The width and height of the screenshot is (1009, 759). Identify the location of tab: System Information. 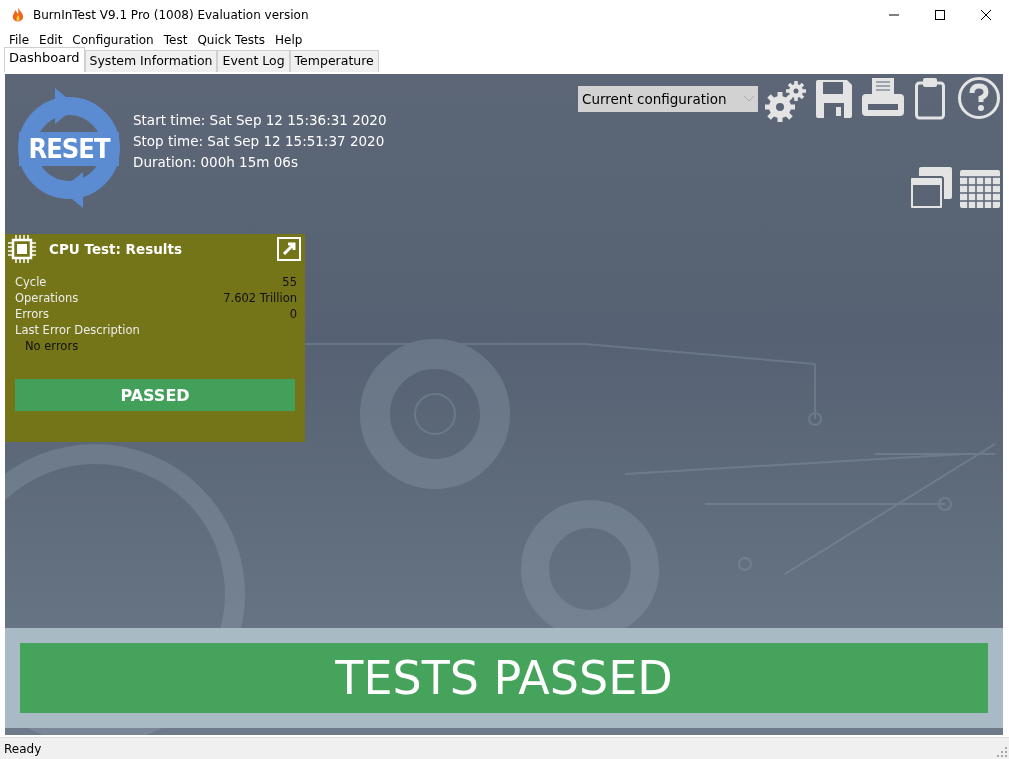
(151, 61).